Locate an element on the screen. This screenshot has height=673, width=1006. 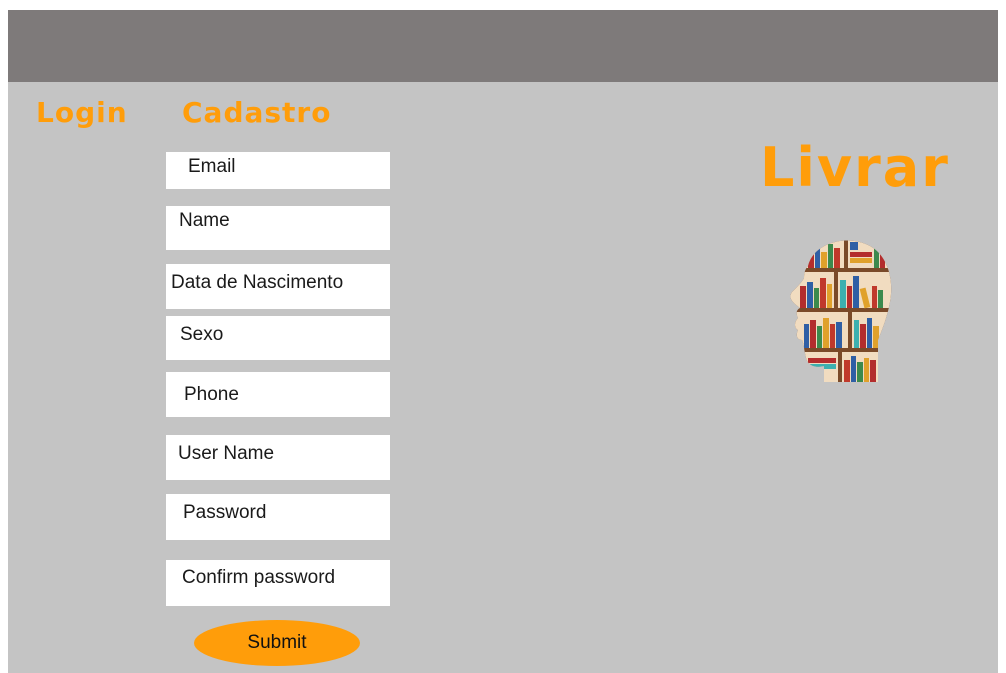
tab-cadastro: Cadastro is located at coordinates (256, 113).